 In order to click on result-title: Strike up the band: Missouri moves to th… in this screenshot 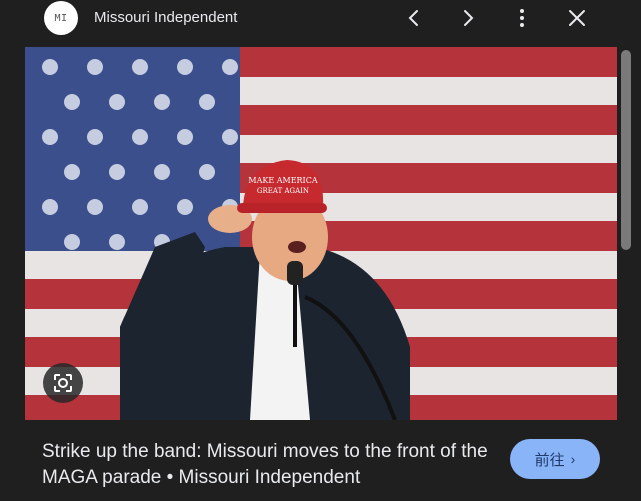, I will do `click(272, 465)`.